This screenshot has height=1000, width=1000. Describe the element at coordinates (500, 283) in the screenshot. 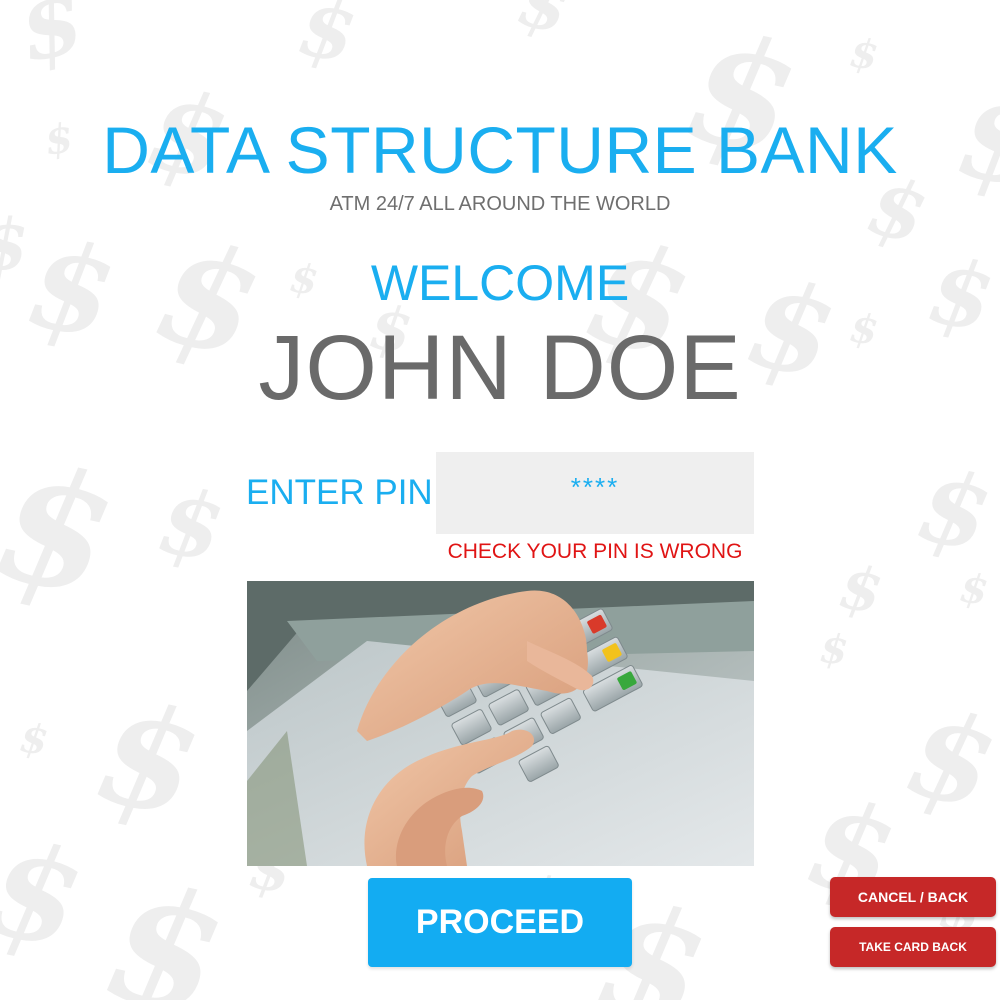

I see `welcome-heading: WELCOME` at that location.